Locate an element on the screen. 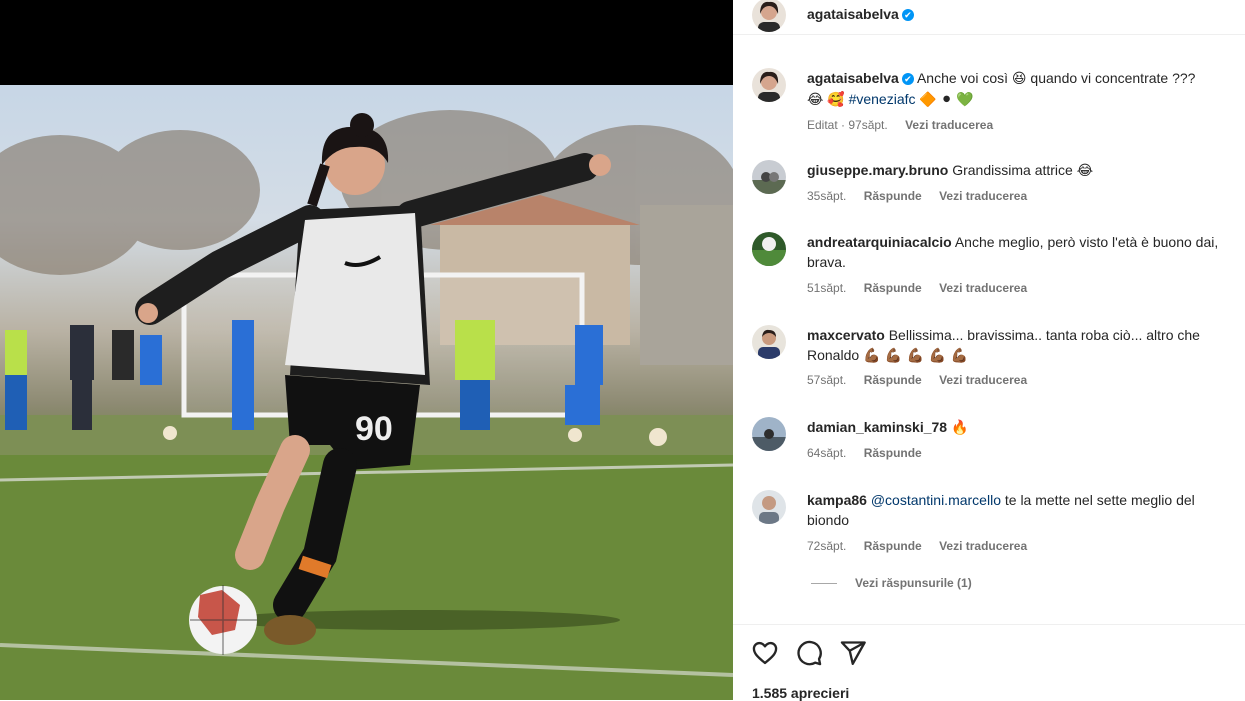  comment-time: 72săpt. is located at coordinates (827, 546).